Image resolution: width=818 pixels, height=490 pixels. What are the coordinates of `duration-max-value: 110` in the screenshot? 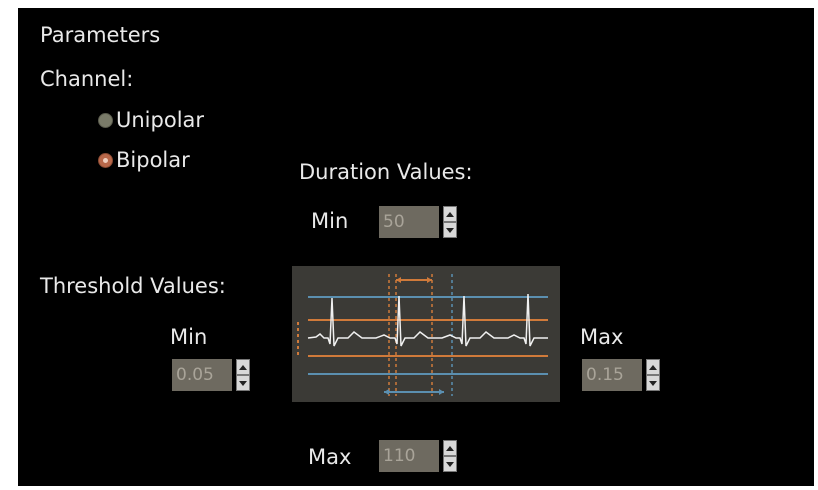 It's located at (409, 456).